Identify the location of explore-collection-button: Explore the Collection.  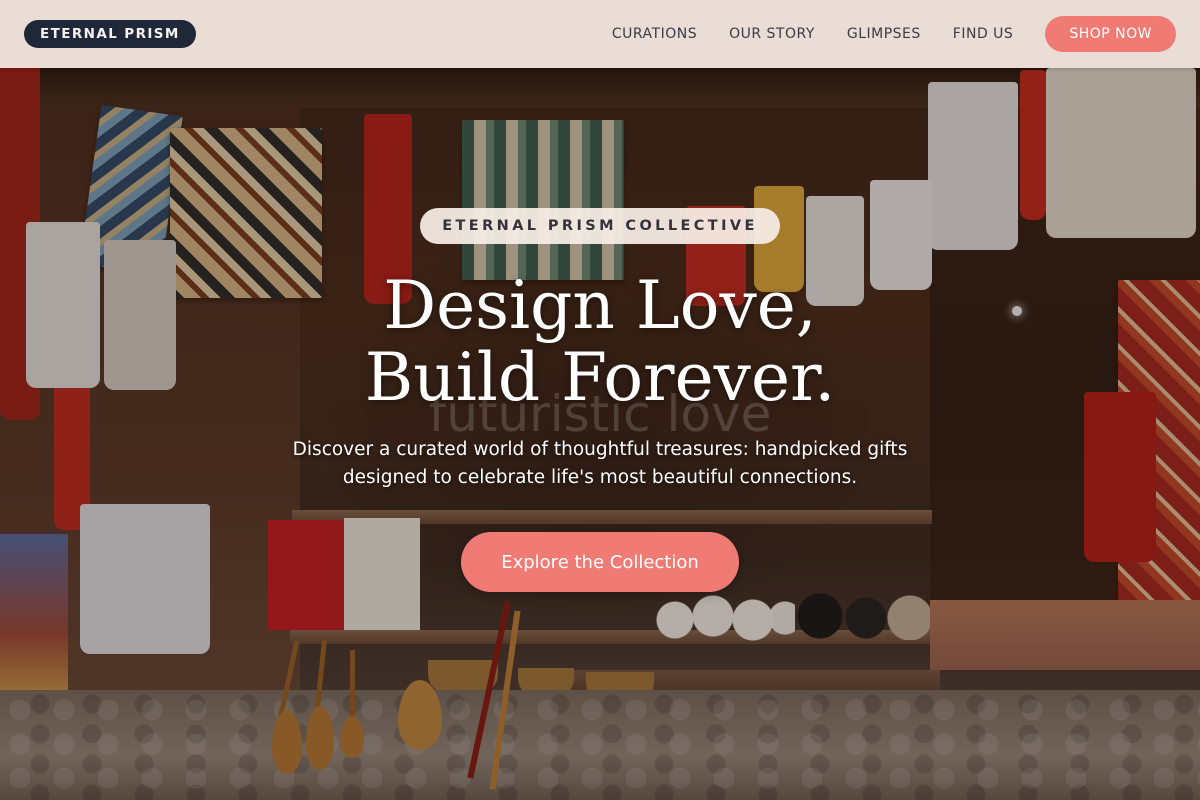
(600, 562).